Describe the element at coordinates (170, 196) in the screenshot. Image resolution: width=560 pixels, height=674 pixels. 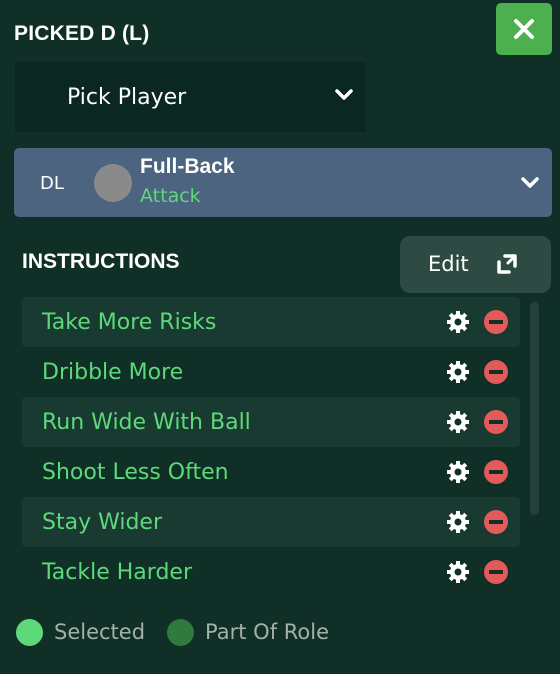
I see `role-duty: Attack` at that location.